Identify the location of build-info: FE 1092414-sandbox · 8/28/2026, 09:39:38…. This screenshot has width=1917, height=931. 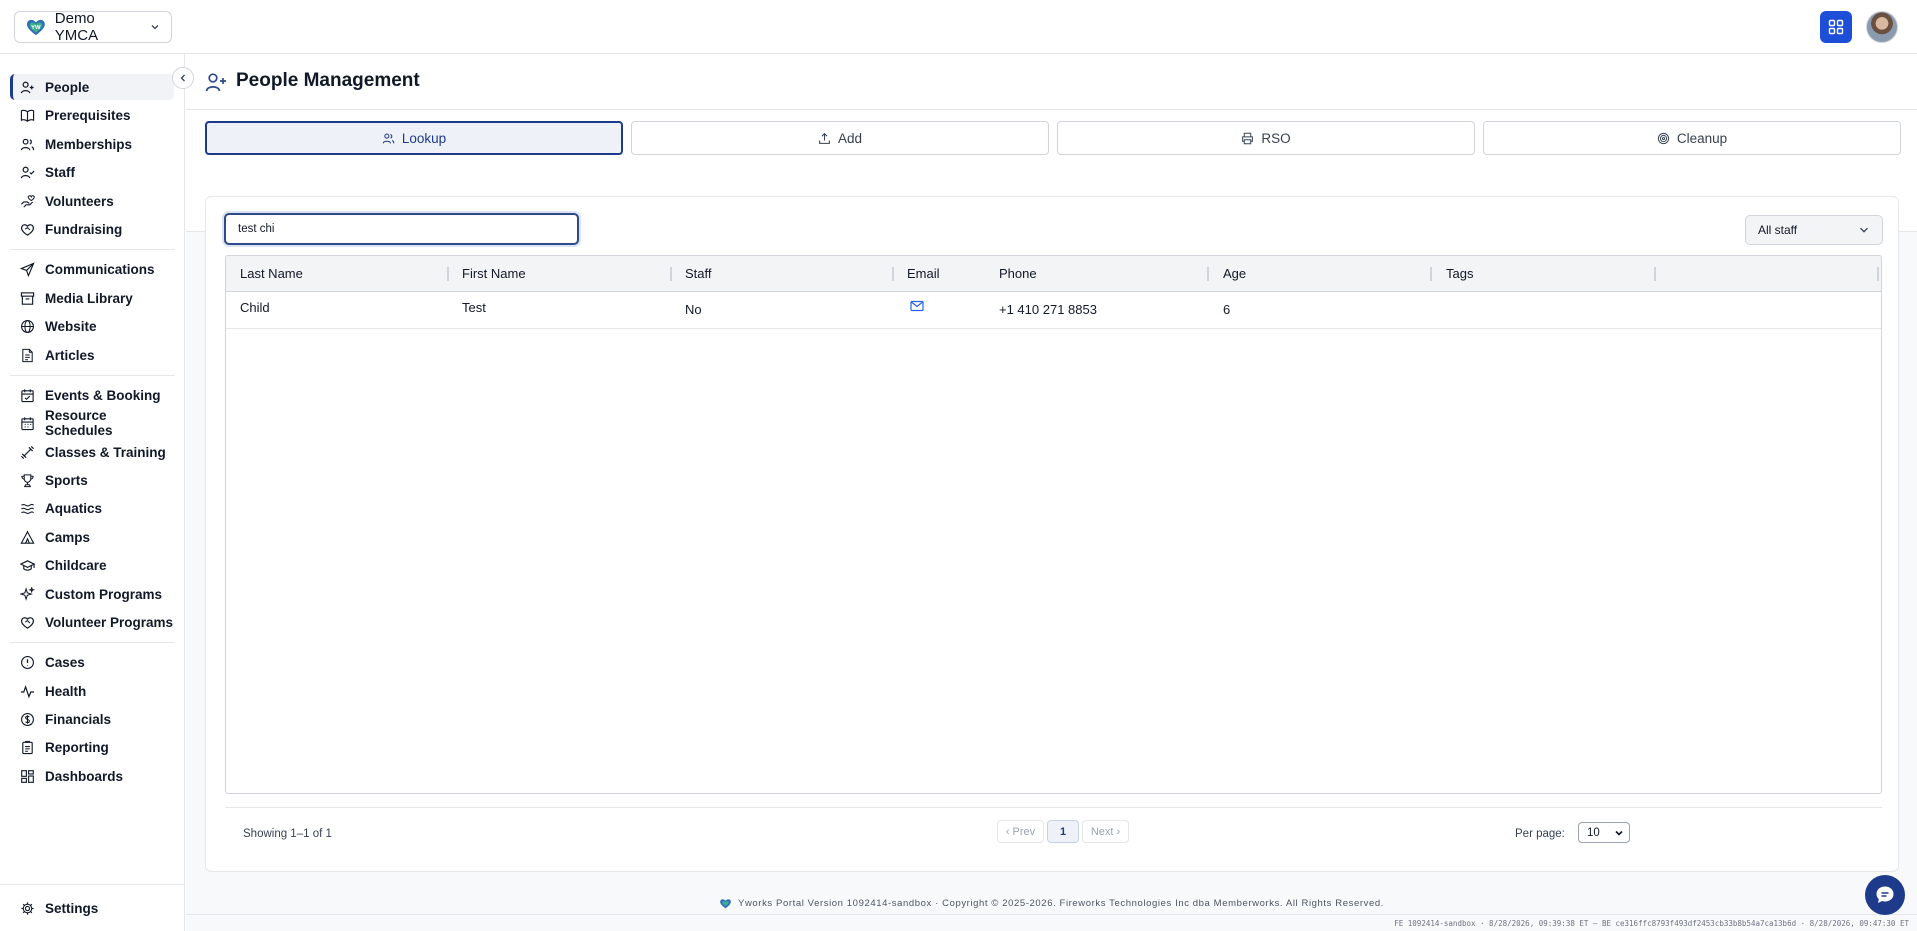
(1051, 922).